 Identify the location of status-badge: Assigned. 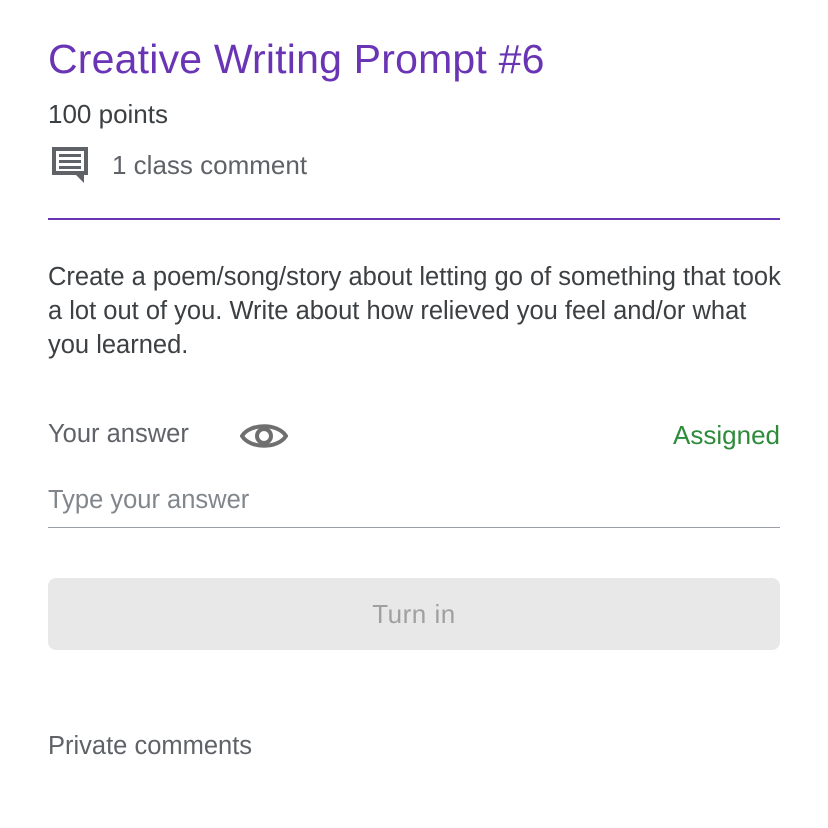
(726, 435).